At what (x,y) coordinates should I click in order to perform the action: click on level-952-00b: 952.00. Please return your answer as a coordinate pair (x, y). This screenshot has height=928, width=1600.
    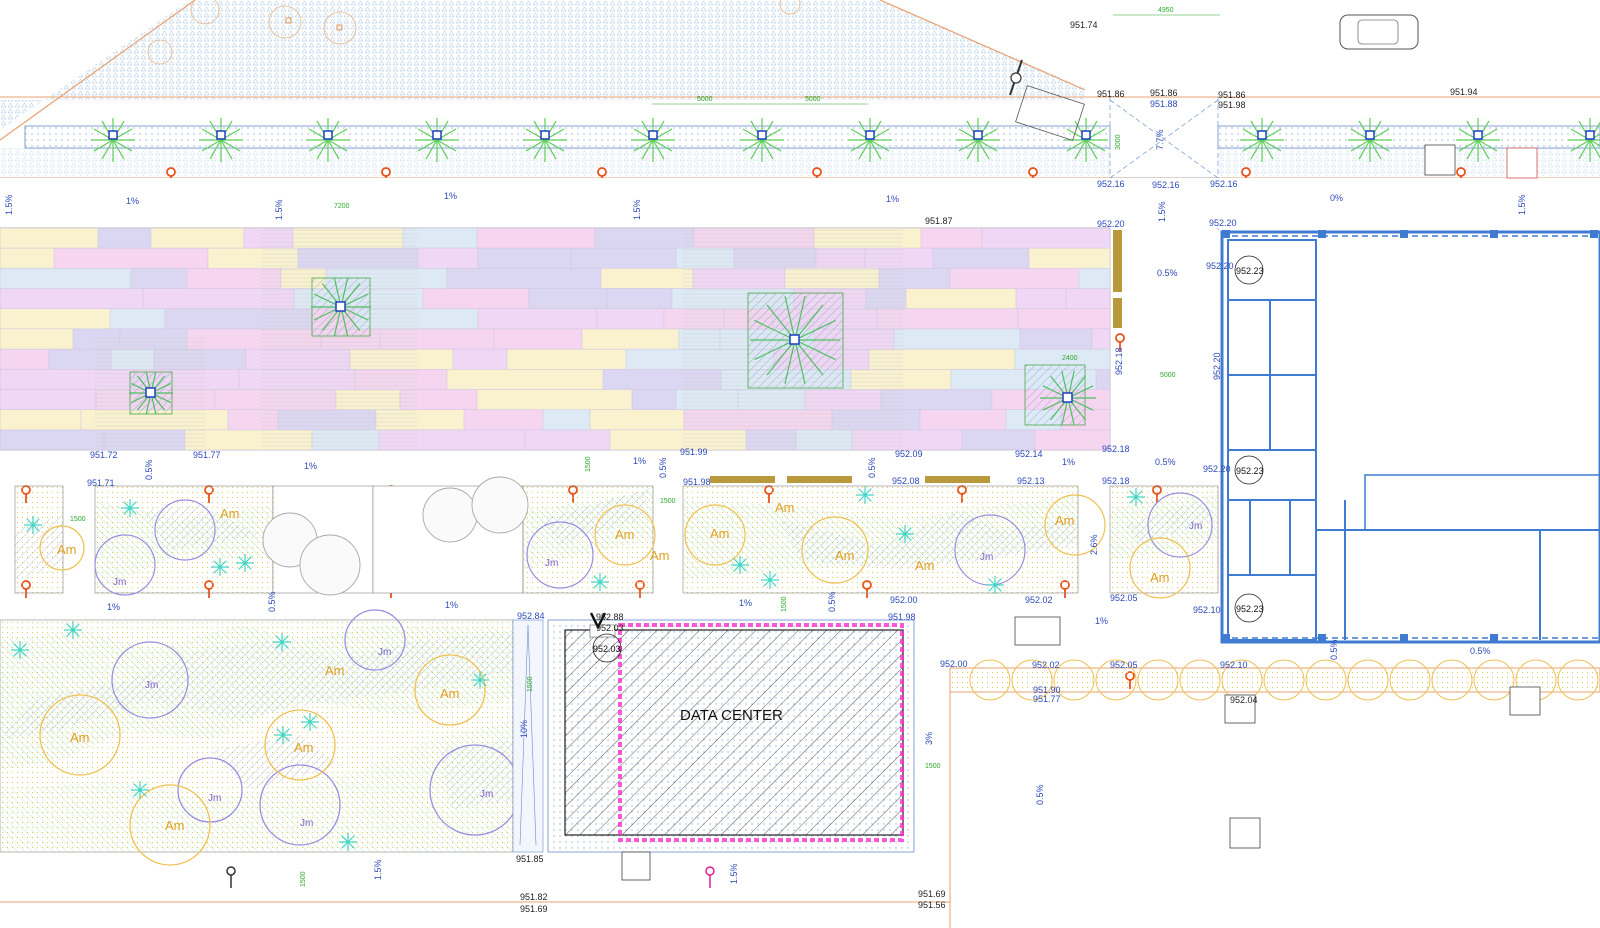
    Looking at the image, I should click on (954, 664).